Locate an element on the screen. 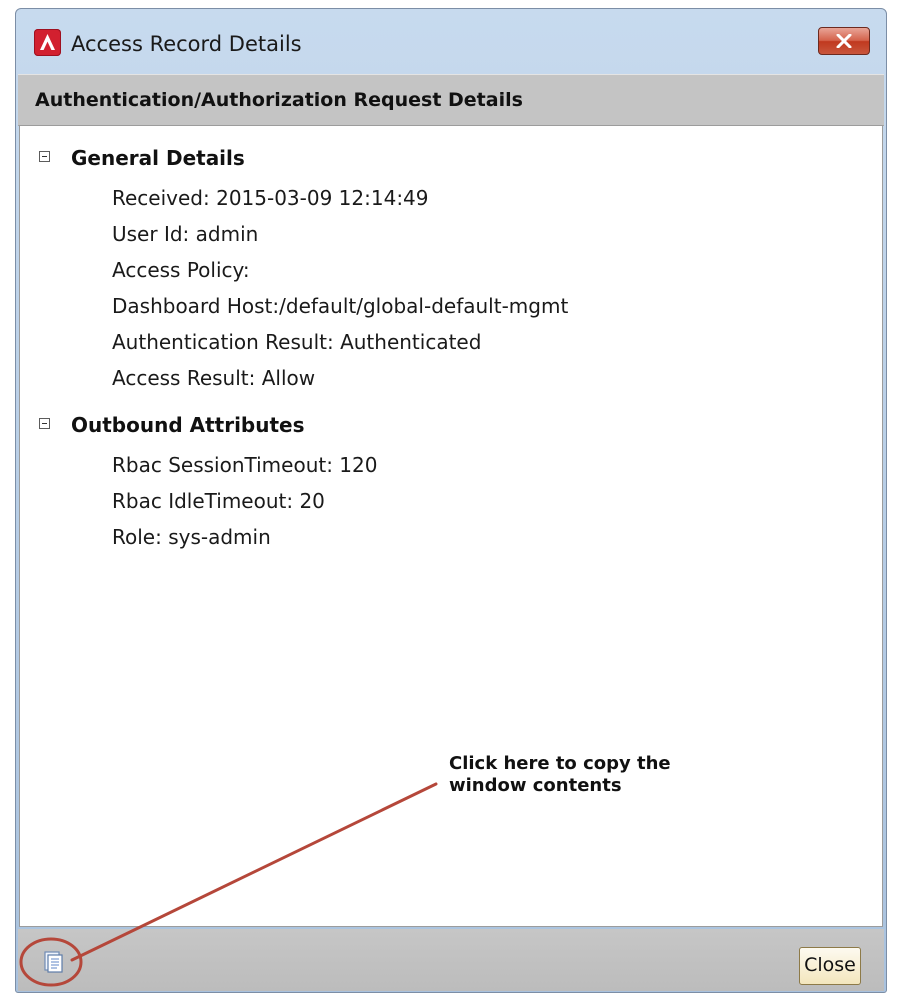  collapse-general-details-toggle is located at coordinates (44, 156).